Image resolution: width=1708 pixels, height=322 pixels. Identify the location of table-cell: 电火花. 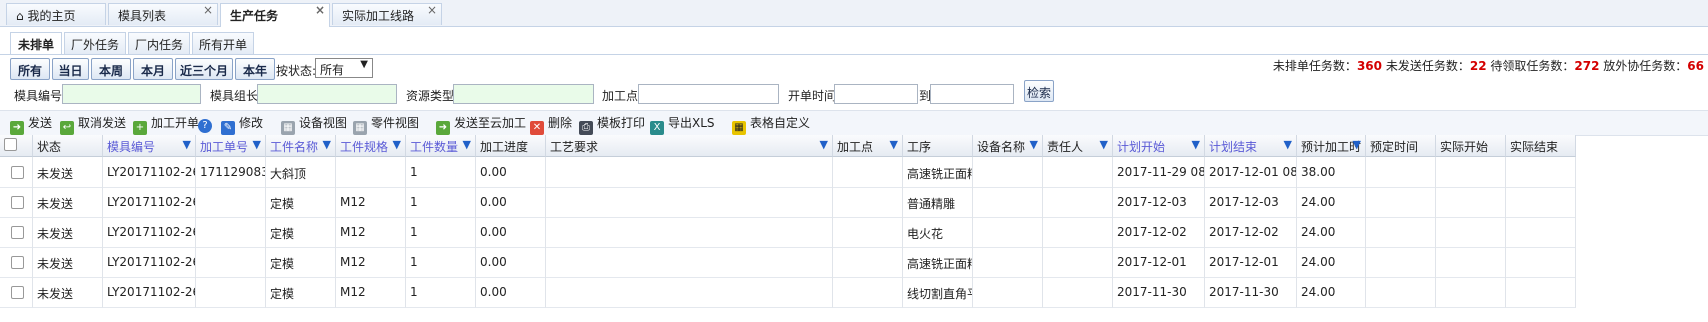
(938, 232).